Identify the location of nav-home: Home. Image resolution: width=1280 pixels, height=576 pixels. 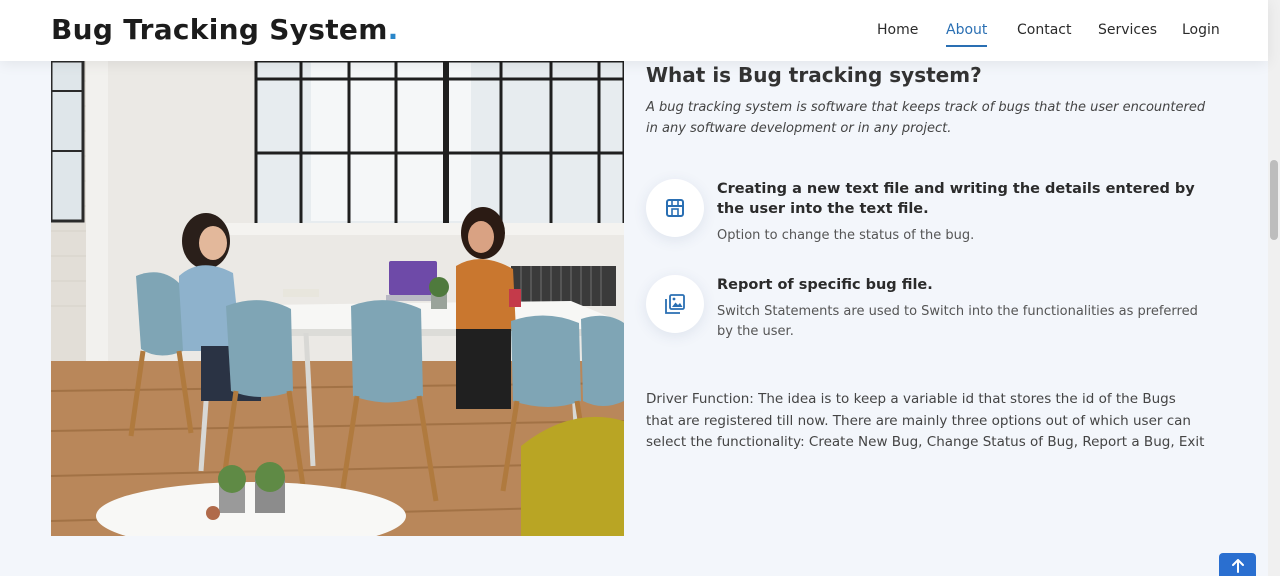
(897, 30).